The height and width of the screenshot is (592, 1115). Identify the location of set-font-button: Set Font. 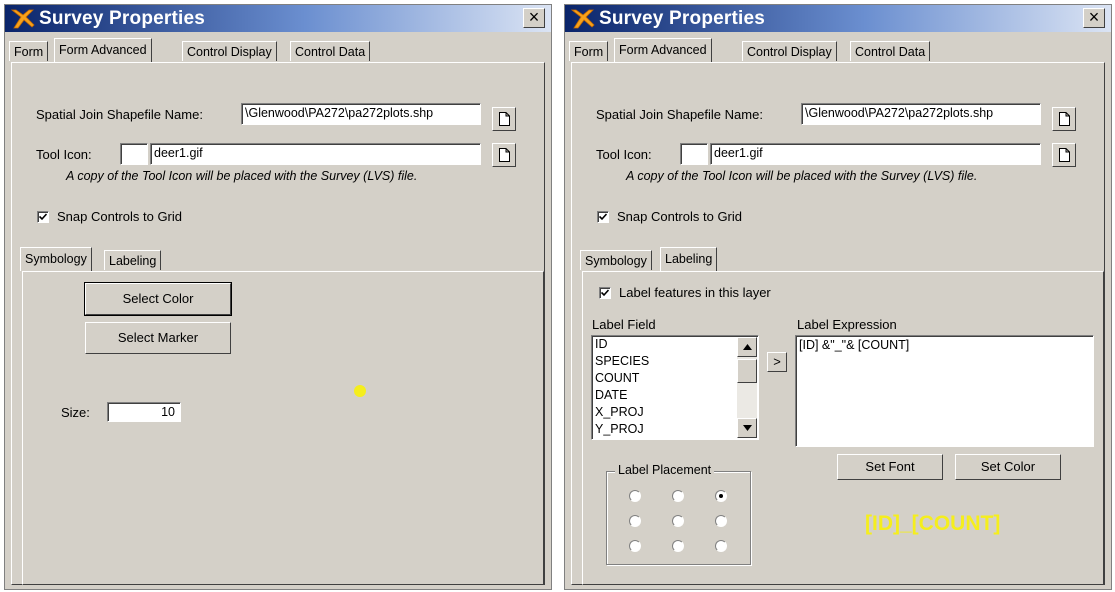
(890, 467).